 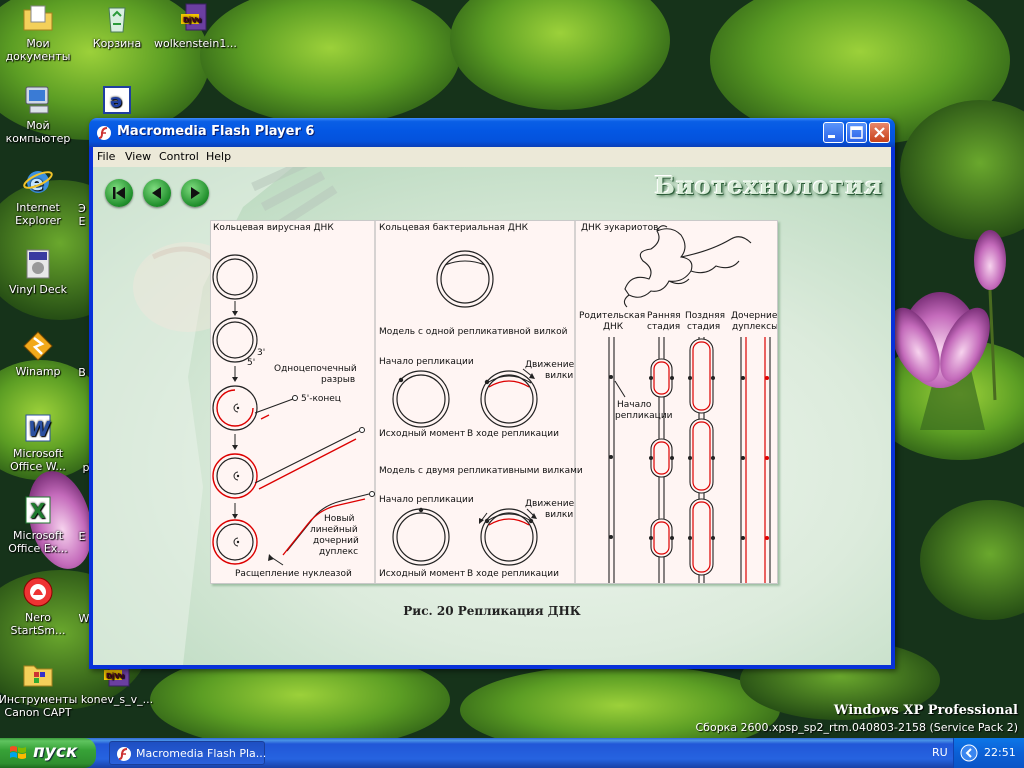 I want to click on nuclease-label: Расщепление нуклеазой, so click(x=293, y=574).